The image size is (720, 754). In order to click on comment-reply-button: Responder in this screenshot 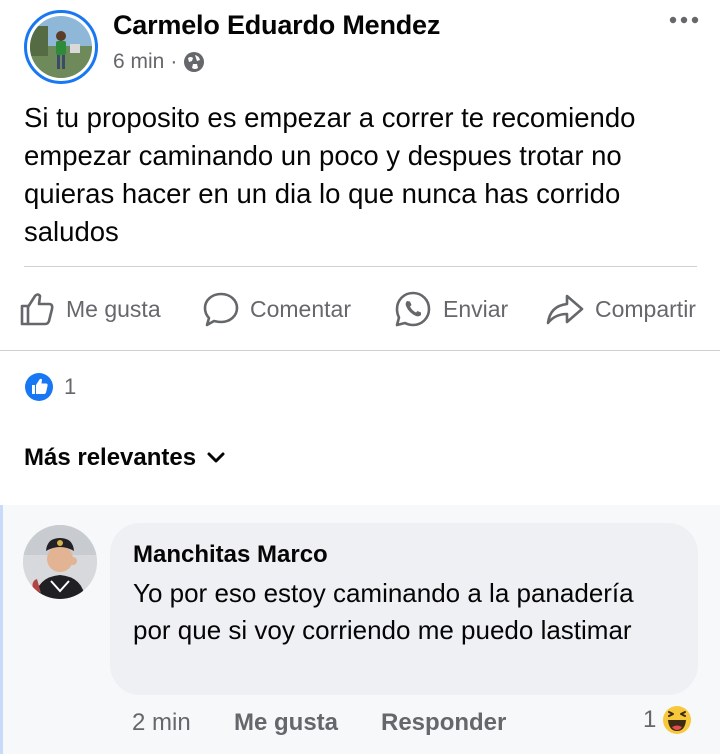, I will do `click(443, 723)`.